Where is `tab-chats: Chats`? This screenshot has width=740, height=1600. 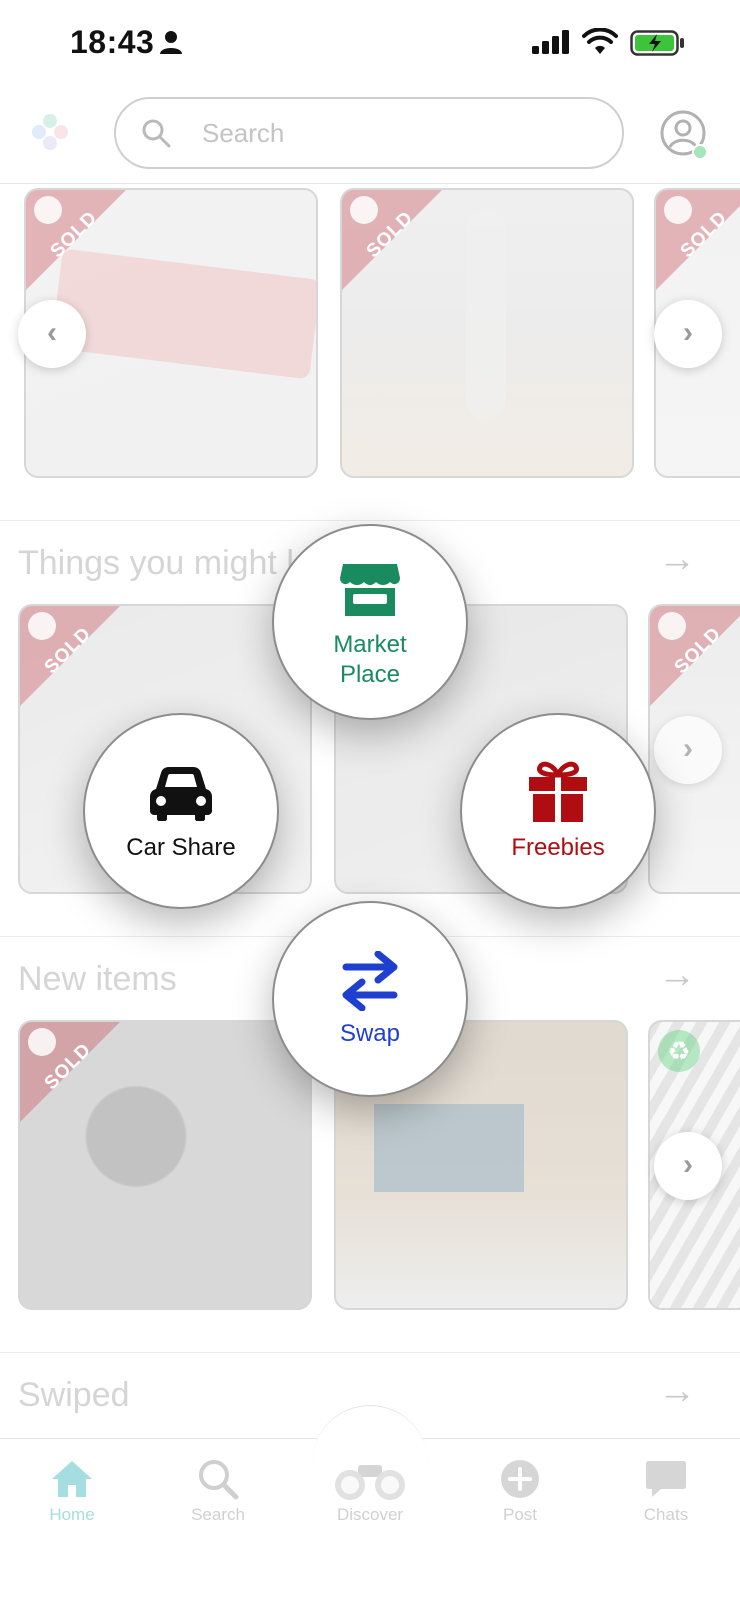 tab-chats: Chats is located at coordinates (666, 1489).